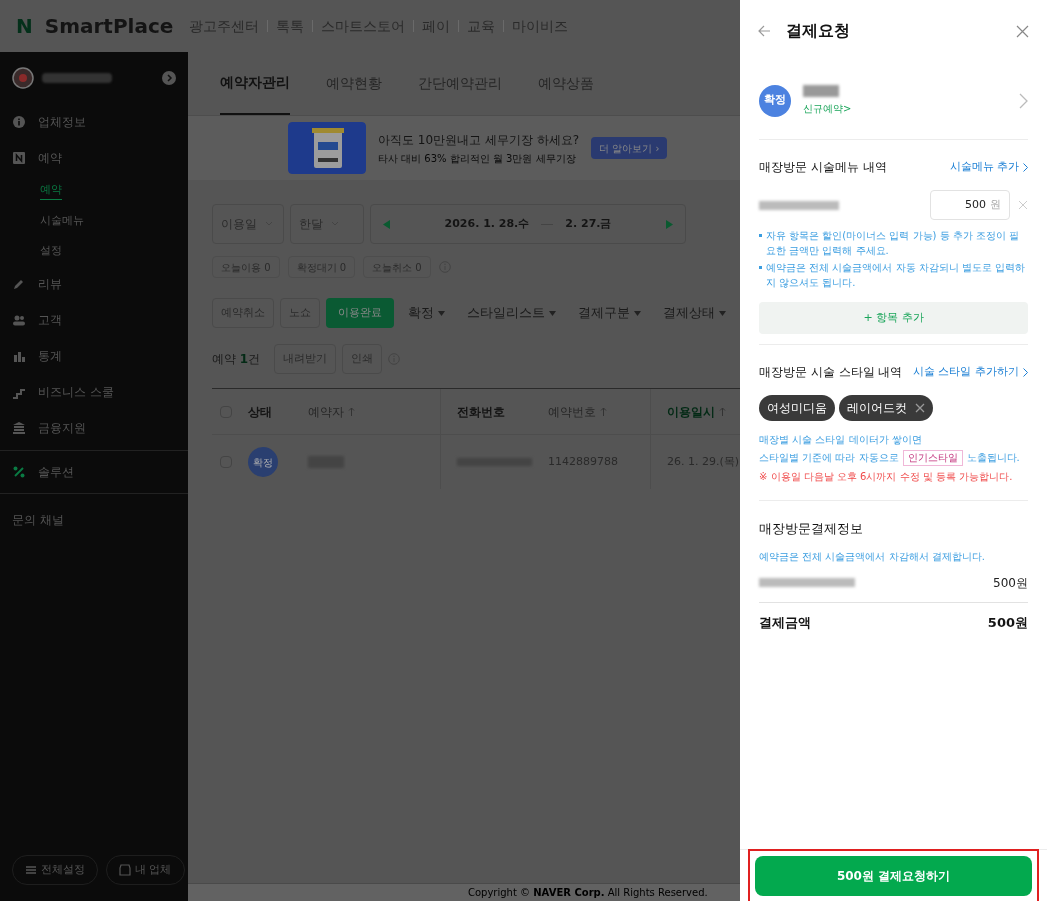 This screenshot has height=901, width=1047. What do you see at coordinates (479, 140) in the screenshot?
I see `banner-title: 아직도 10만원내고 세무기장 하세요?` at bounding box center [479, 140].